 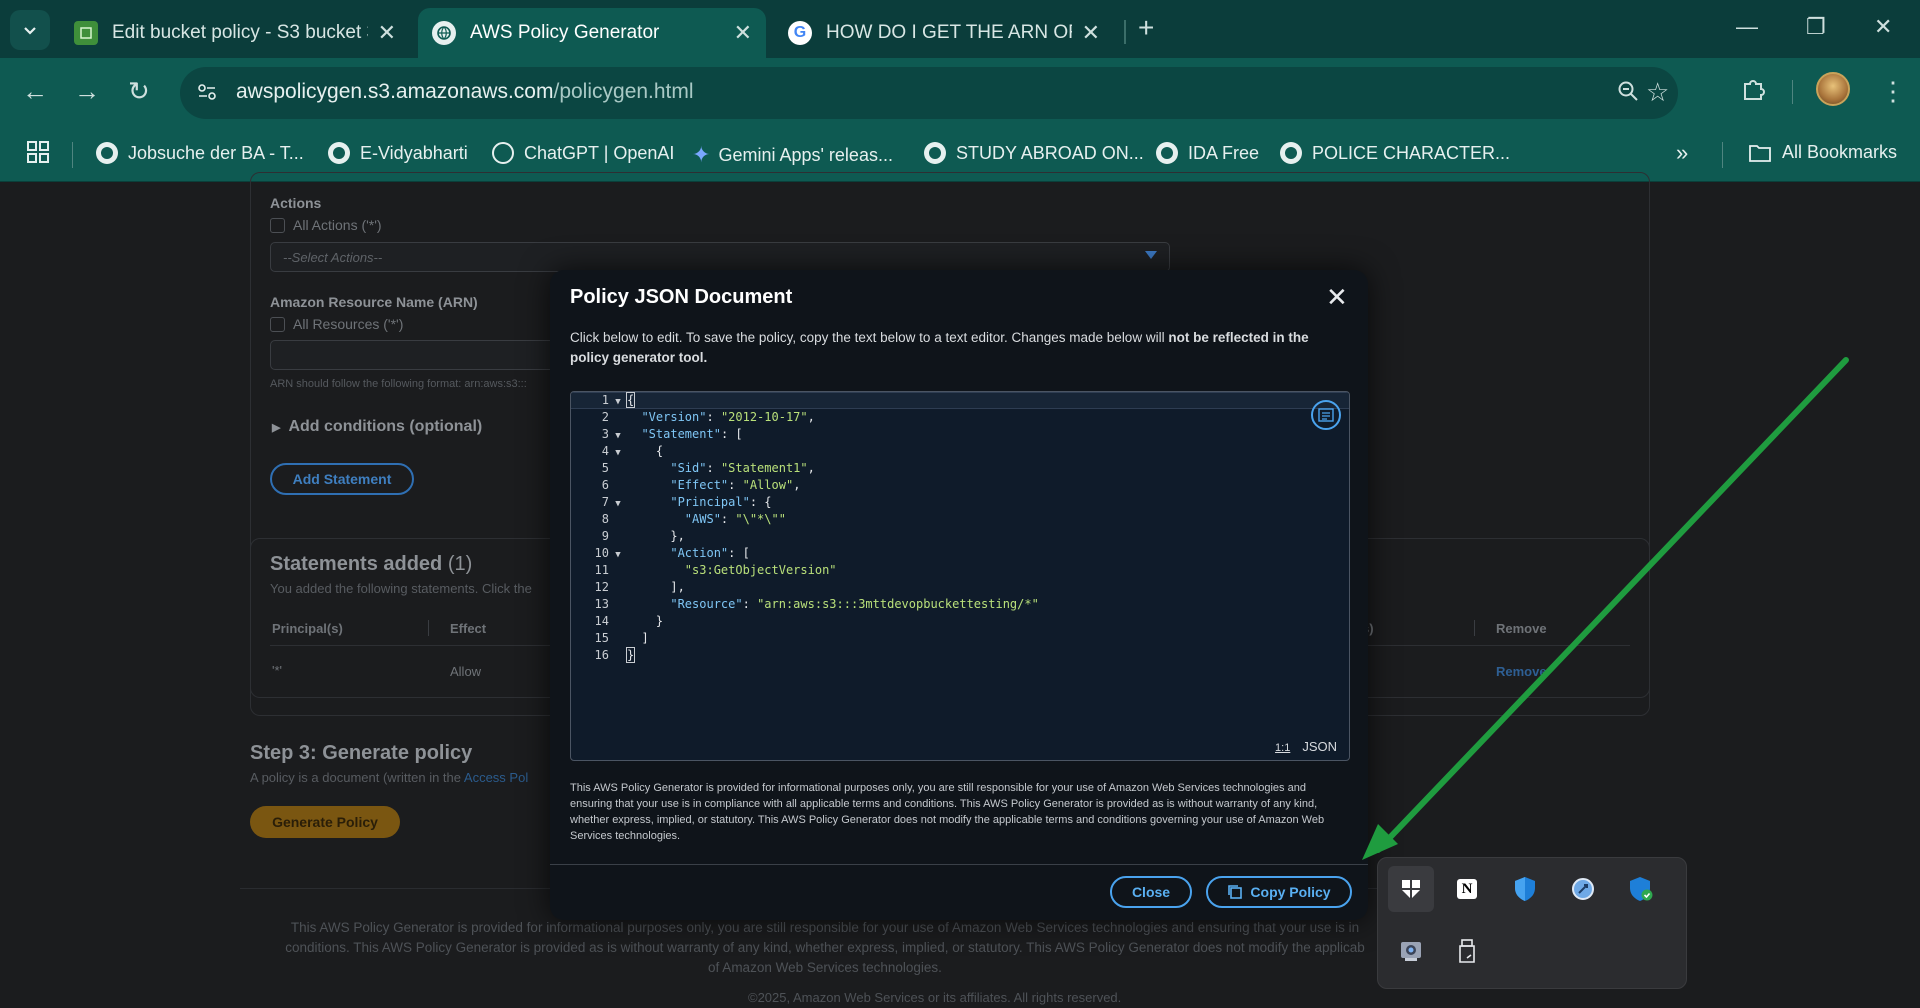 What do you see at coordinates (30, 30) in the screenshot?
I see `tab-search-button` at bounding box center [30, 30].